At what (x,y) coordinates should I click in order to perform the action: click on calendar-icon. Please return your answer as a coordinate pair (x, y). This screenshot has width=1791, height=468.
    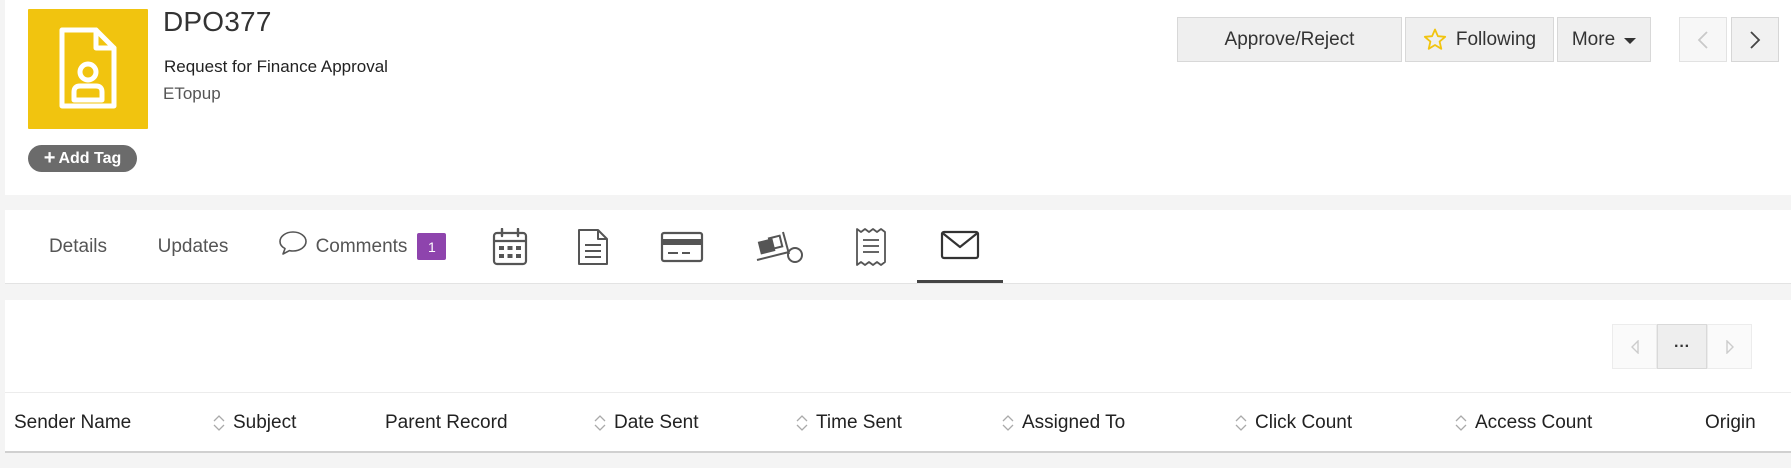
    Looking at the image, I should click on (510, 246).